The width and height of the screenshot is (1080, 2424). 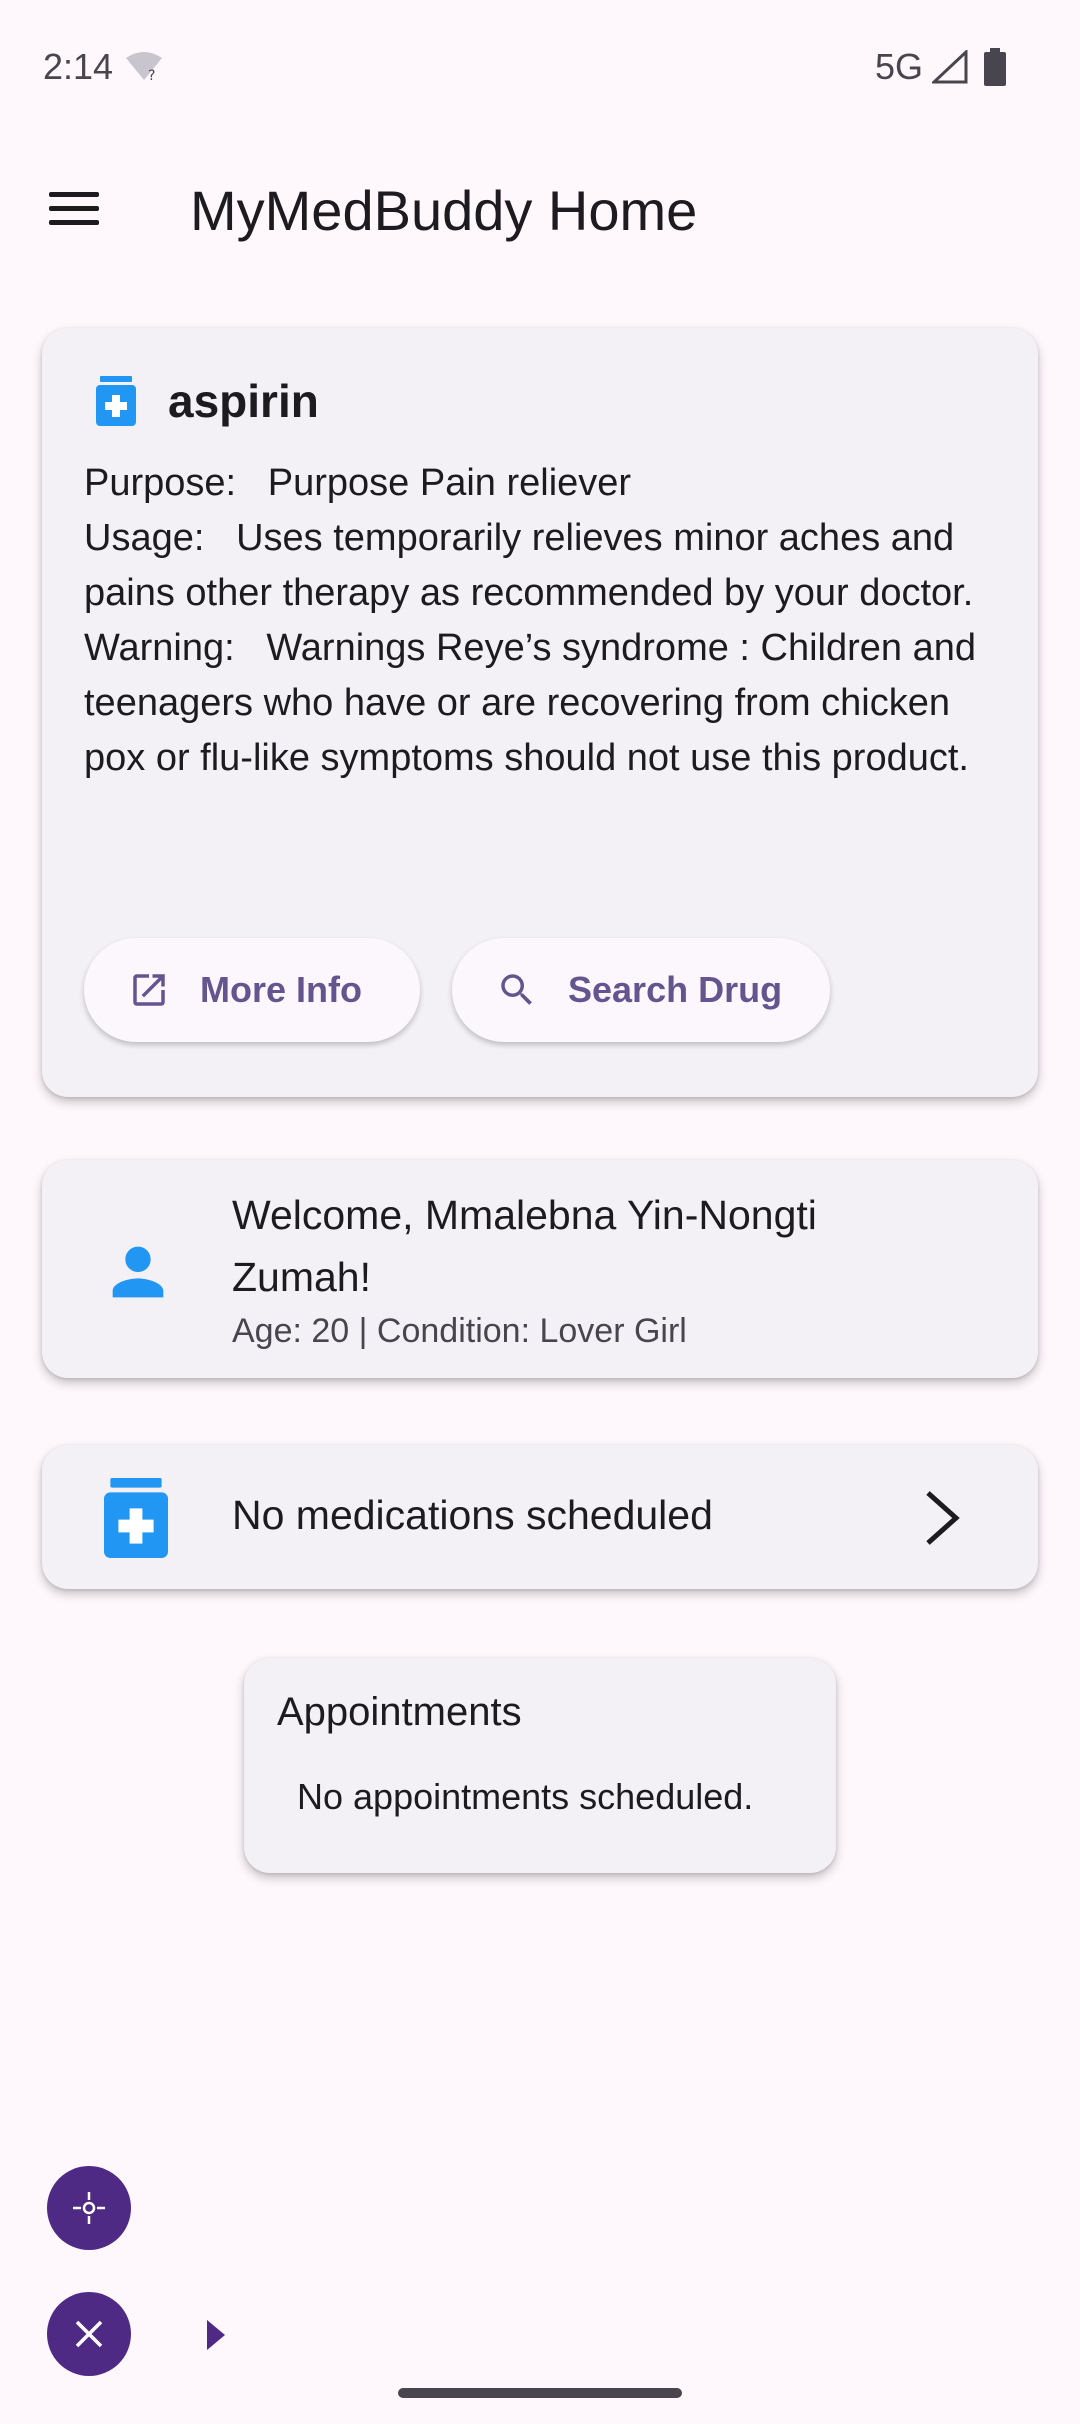 What do you see at coordinates (899, 66) in the screenshot?
I see `network-label: 5G` at bounding box center [899, 66].